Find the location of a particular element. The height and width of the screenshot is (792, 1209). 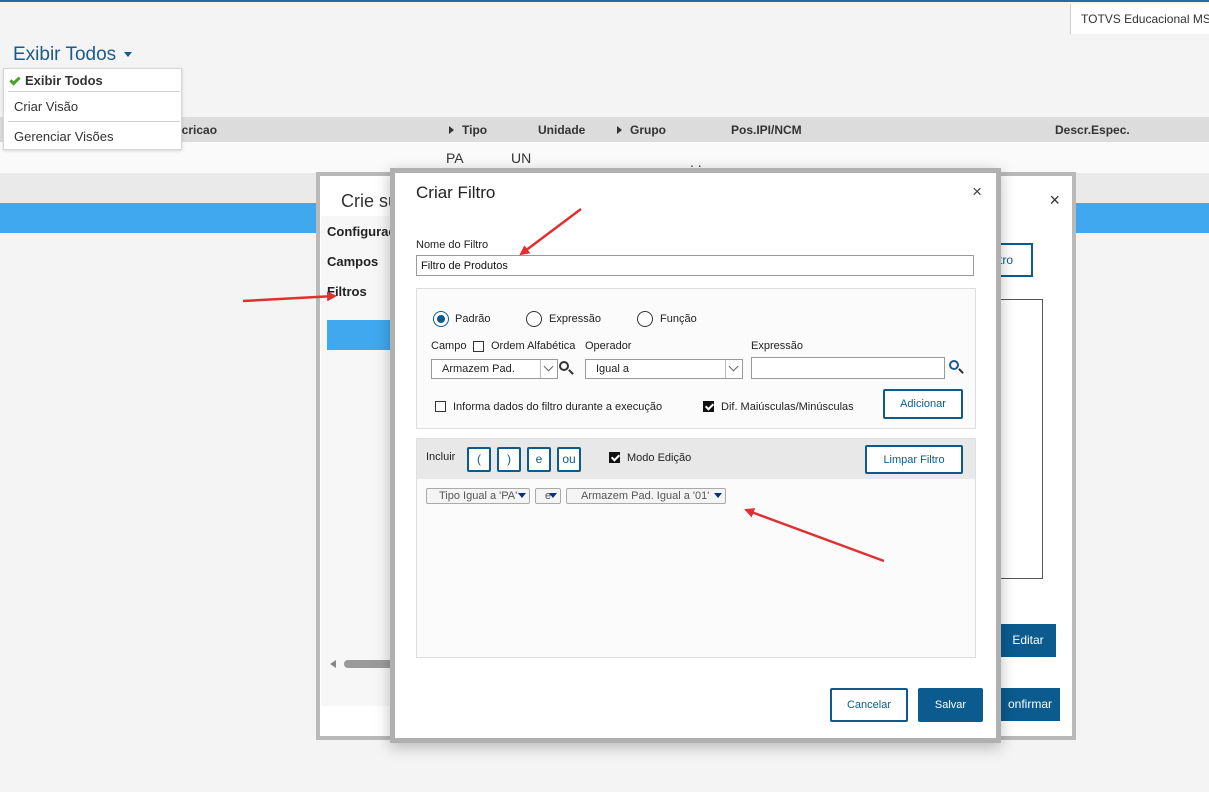

ordem-alfabetica-label: Ordem Alfabética is located at coordinates (533, 346).